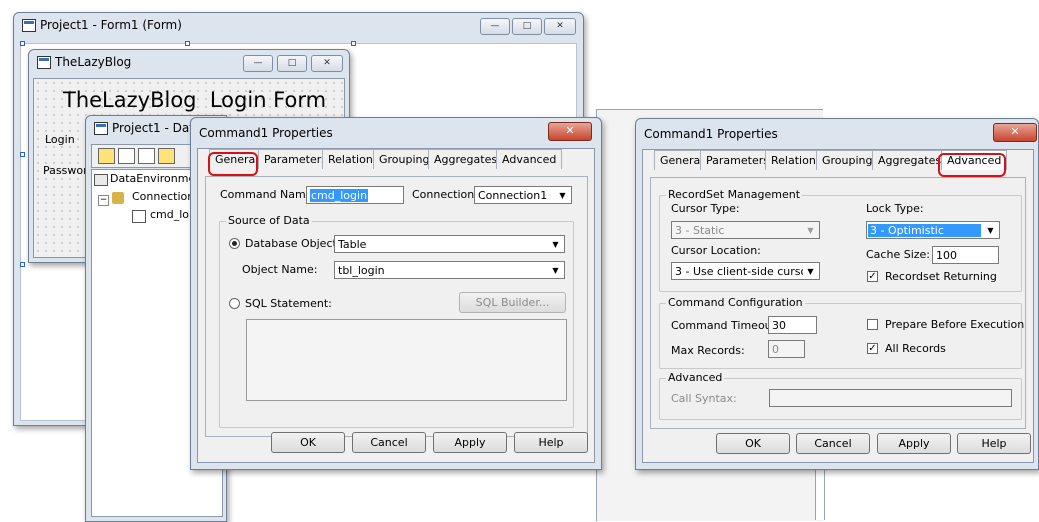 This screenshot has width=1039, height=522. I want to click on max-records-label: Max Records:, so click(708, 350).